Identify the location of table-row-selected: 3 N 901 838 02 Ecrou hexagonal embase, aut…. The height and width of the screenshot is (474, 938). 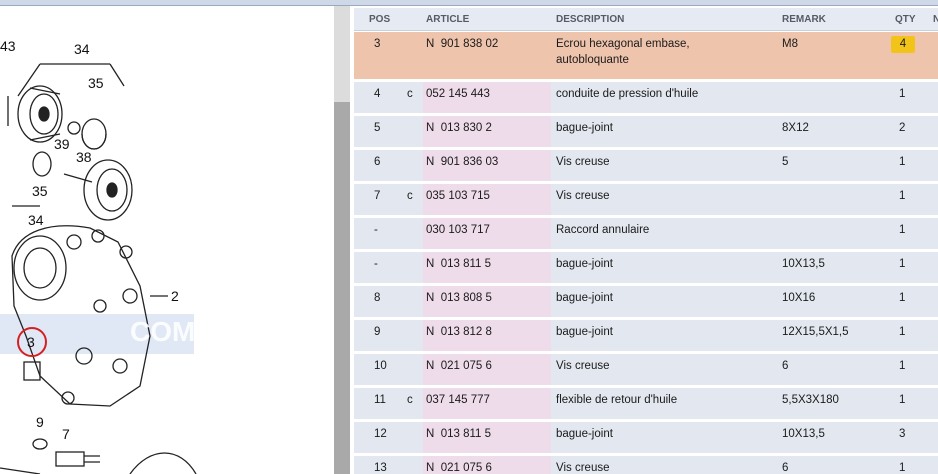
(646, 55).